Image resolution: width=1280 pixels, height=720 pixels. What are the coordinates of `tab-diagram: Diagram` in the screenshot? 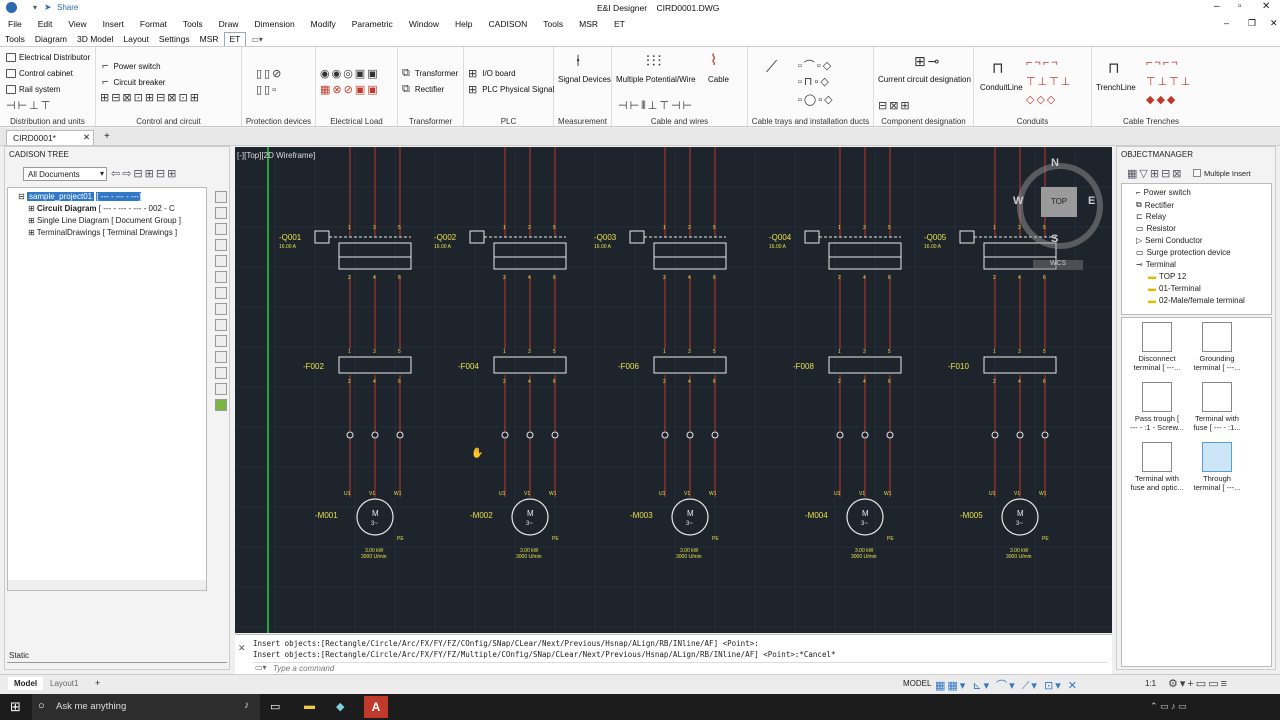 It's located at (51, 39).